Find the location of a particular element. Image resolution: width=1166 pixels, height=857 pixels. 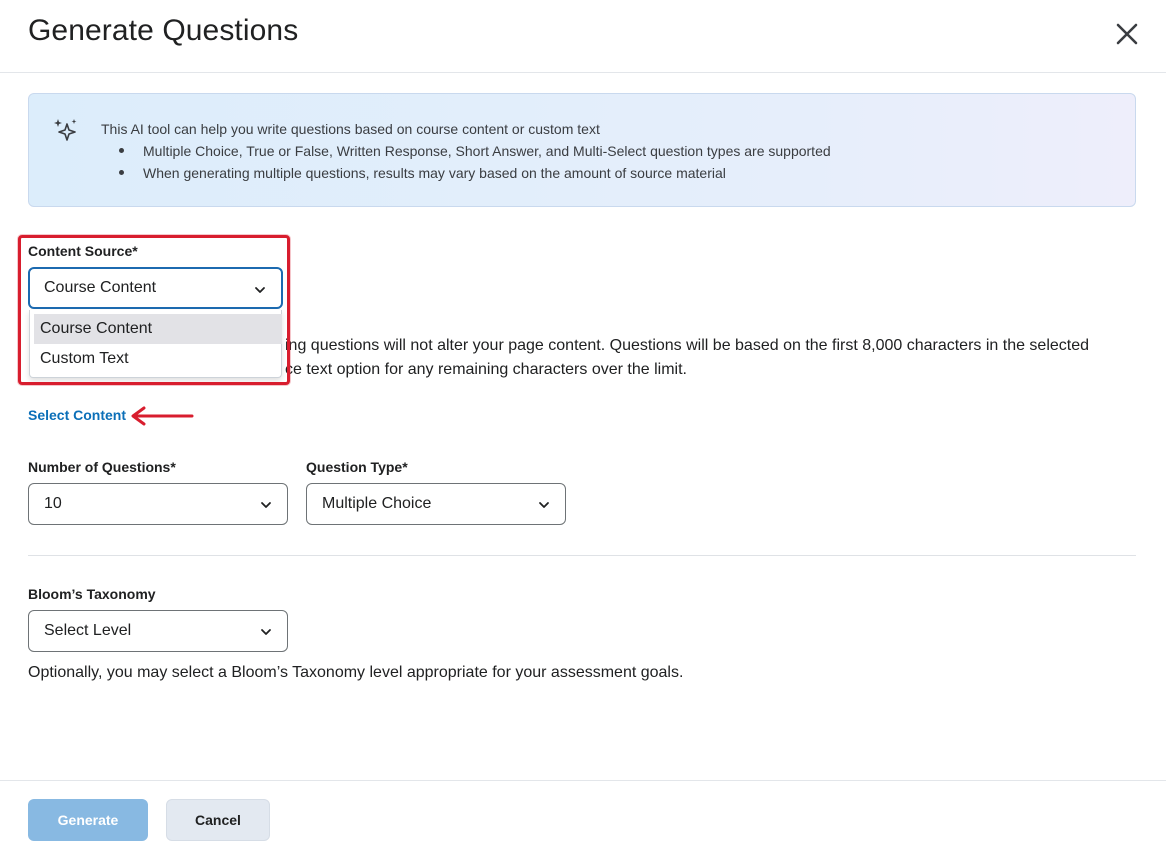

close-button is located at coordinates (1127, 34).